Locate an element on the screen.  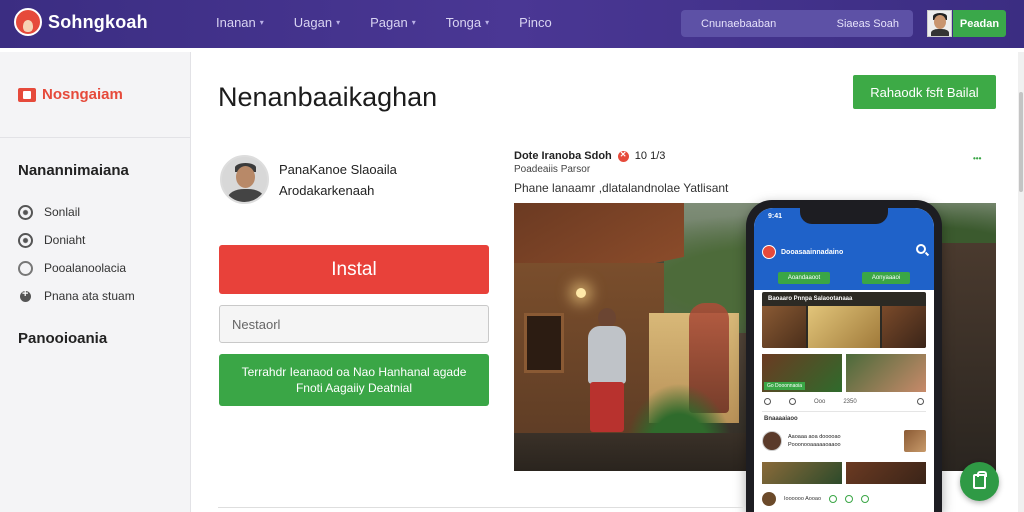
page-title: Nenanbaaikaghan is located at coordinates (328, 97).